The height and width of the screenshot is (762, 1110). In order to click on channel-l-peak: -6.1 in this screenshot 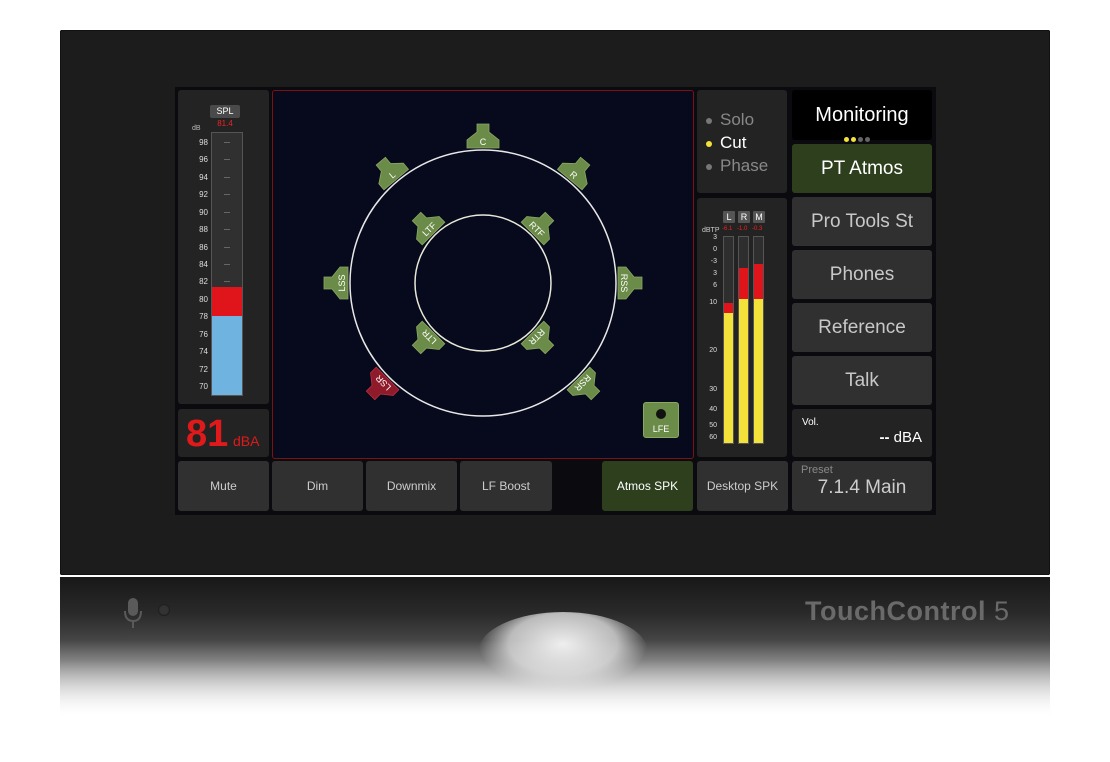, I will do `click(727, 229)`.